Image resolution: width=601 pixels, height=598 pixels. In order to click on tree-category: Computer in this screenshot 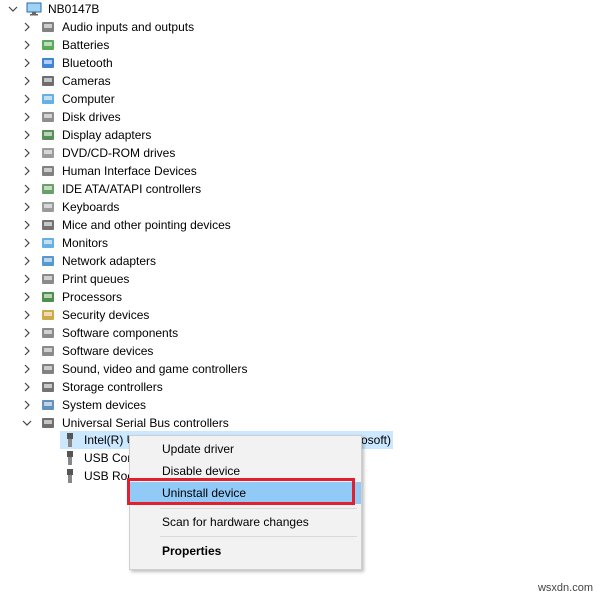, I will do `click(67, 99)`.